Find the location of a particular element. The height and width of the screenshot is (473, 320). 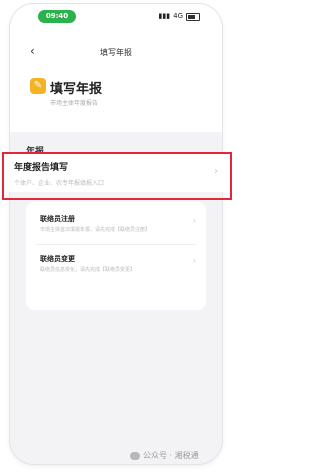

contact-change-title: 联络员变更 is located at coordinates (57, 259).